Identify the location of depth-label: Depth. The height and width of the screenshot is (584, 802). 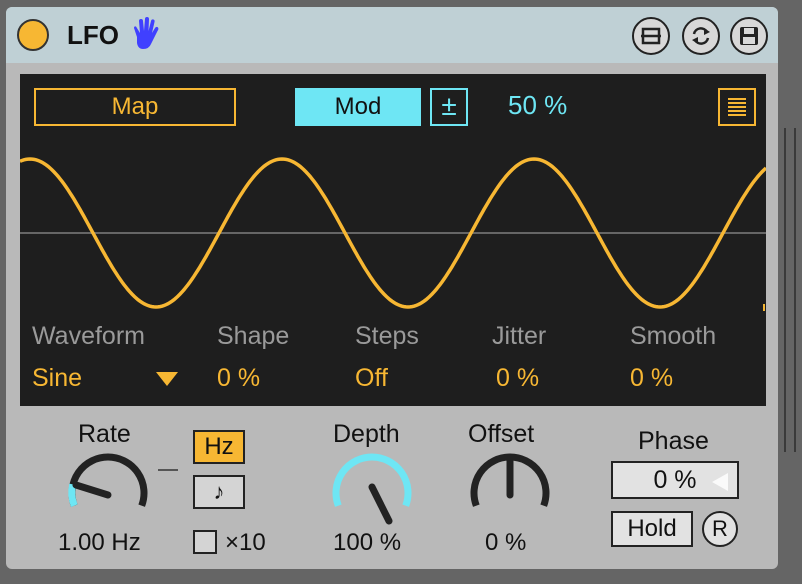
(366, 434).